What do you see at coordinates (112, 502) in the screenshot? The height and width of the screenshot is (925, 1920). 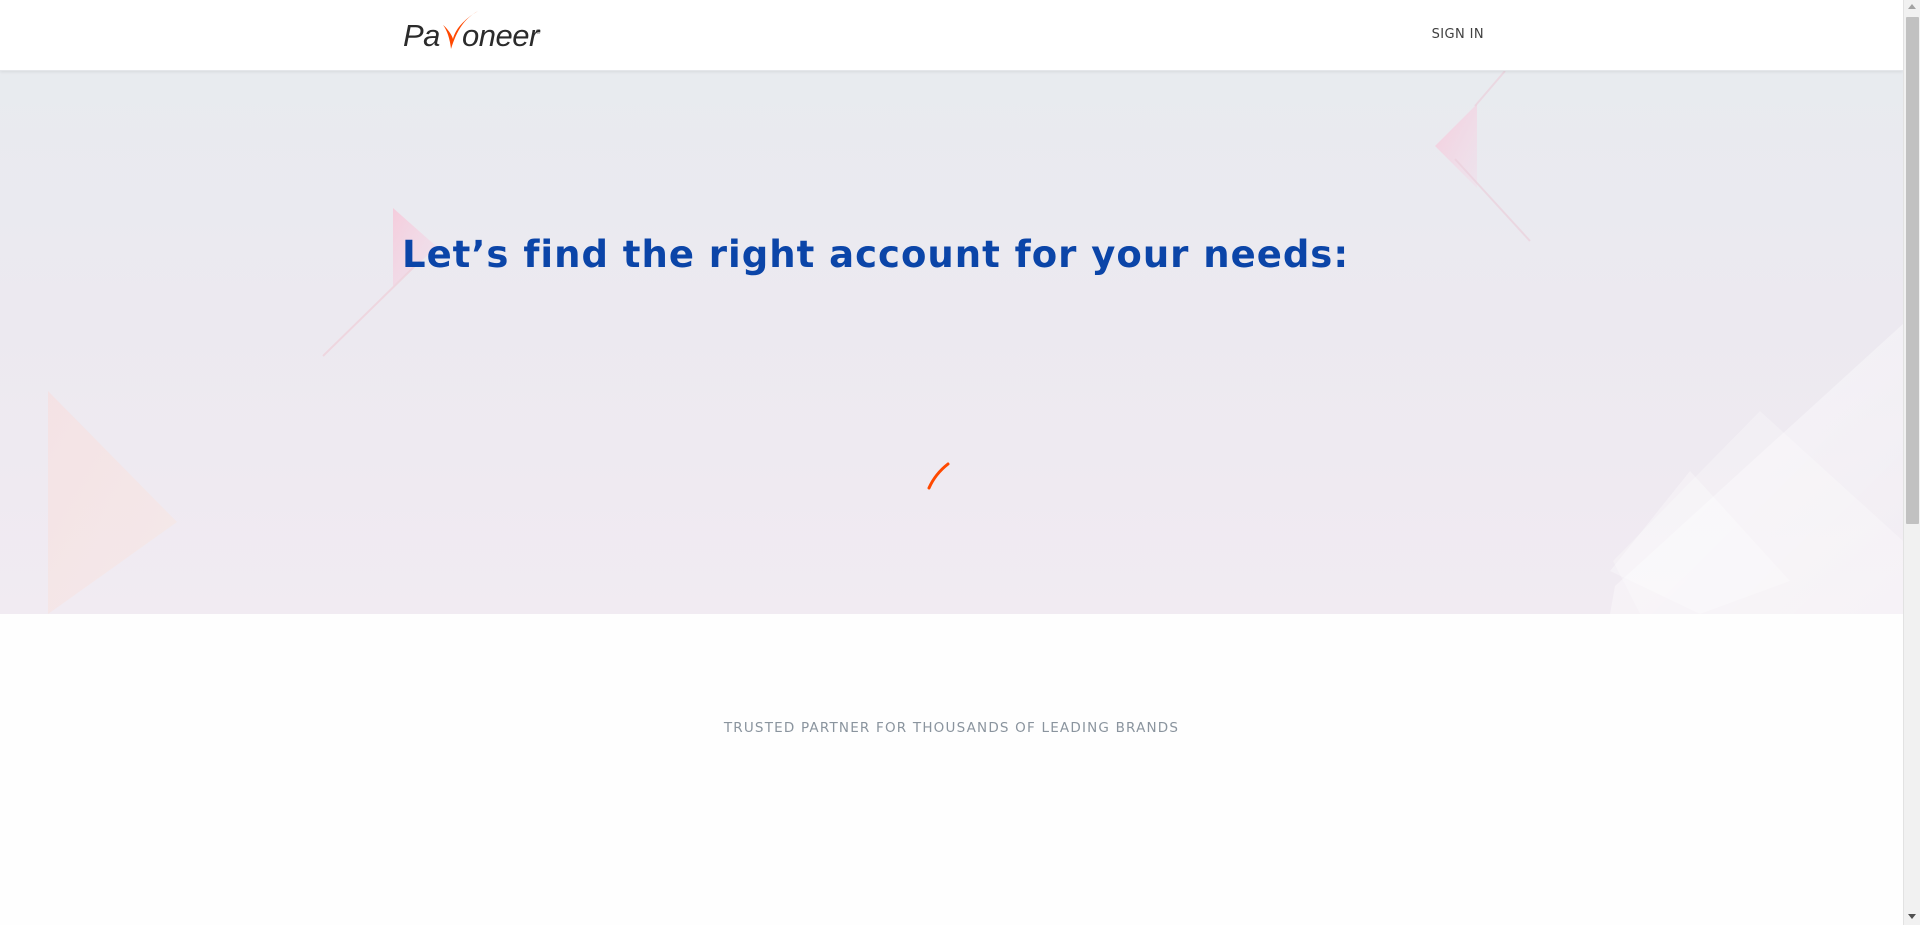 I see `decor-triangle-peach` at bounding box center [112, 502].